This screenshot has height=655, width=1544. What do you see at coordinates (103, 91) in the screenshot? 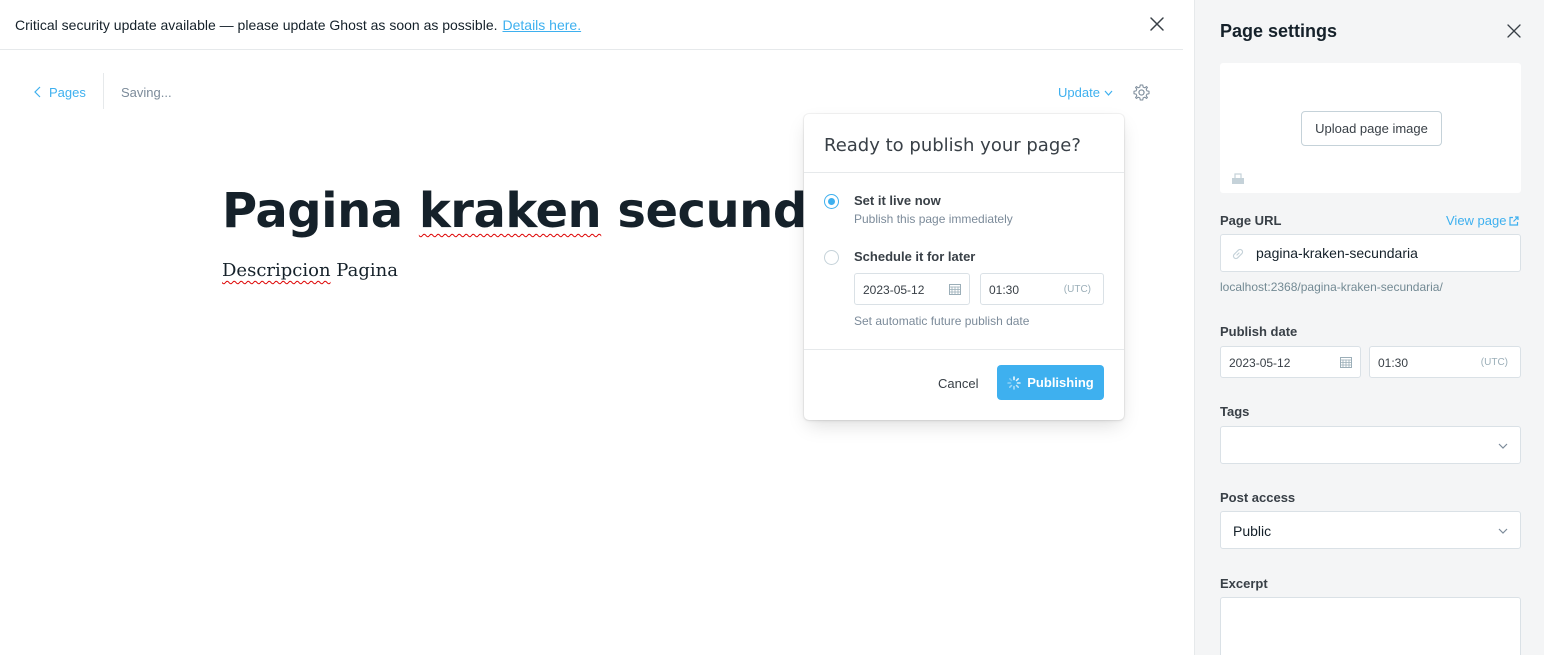
I see `header-divider` at bounding box center [103, 91].